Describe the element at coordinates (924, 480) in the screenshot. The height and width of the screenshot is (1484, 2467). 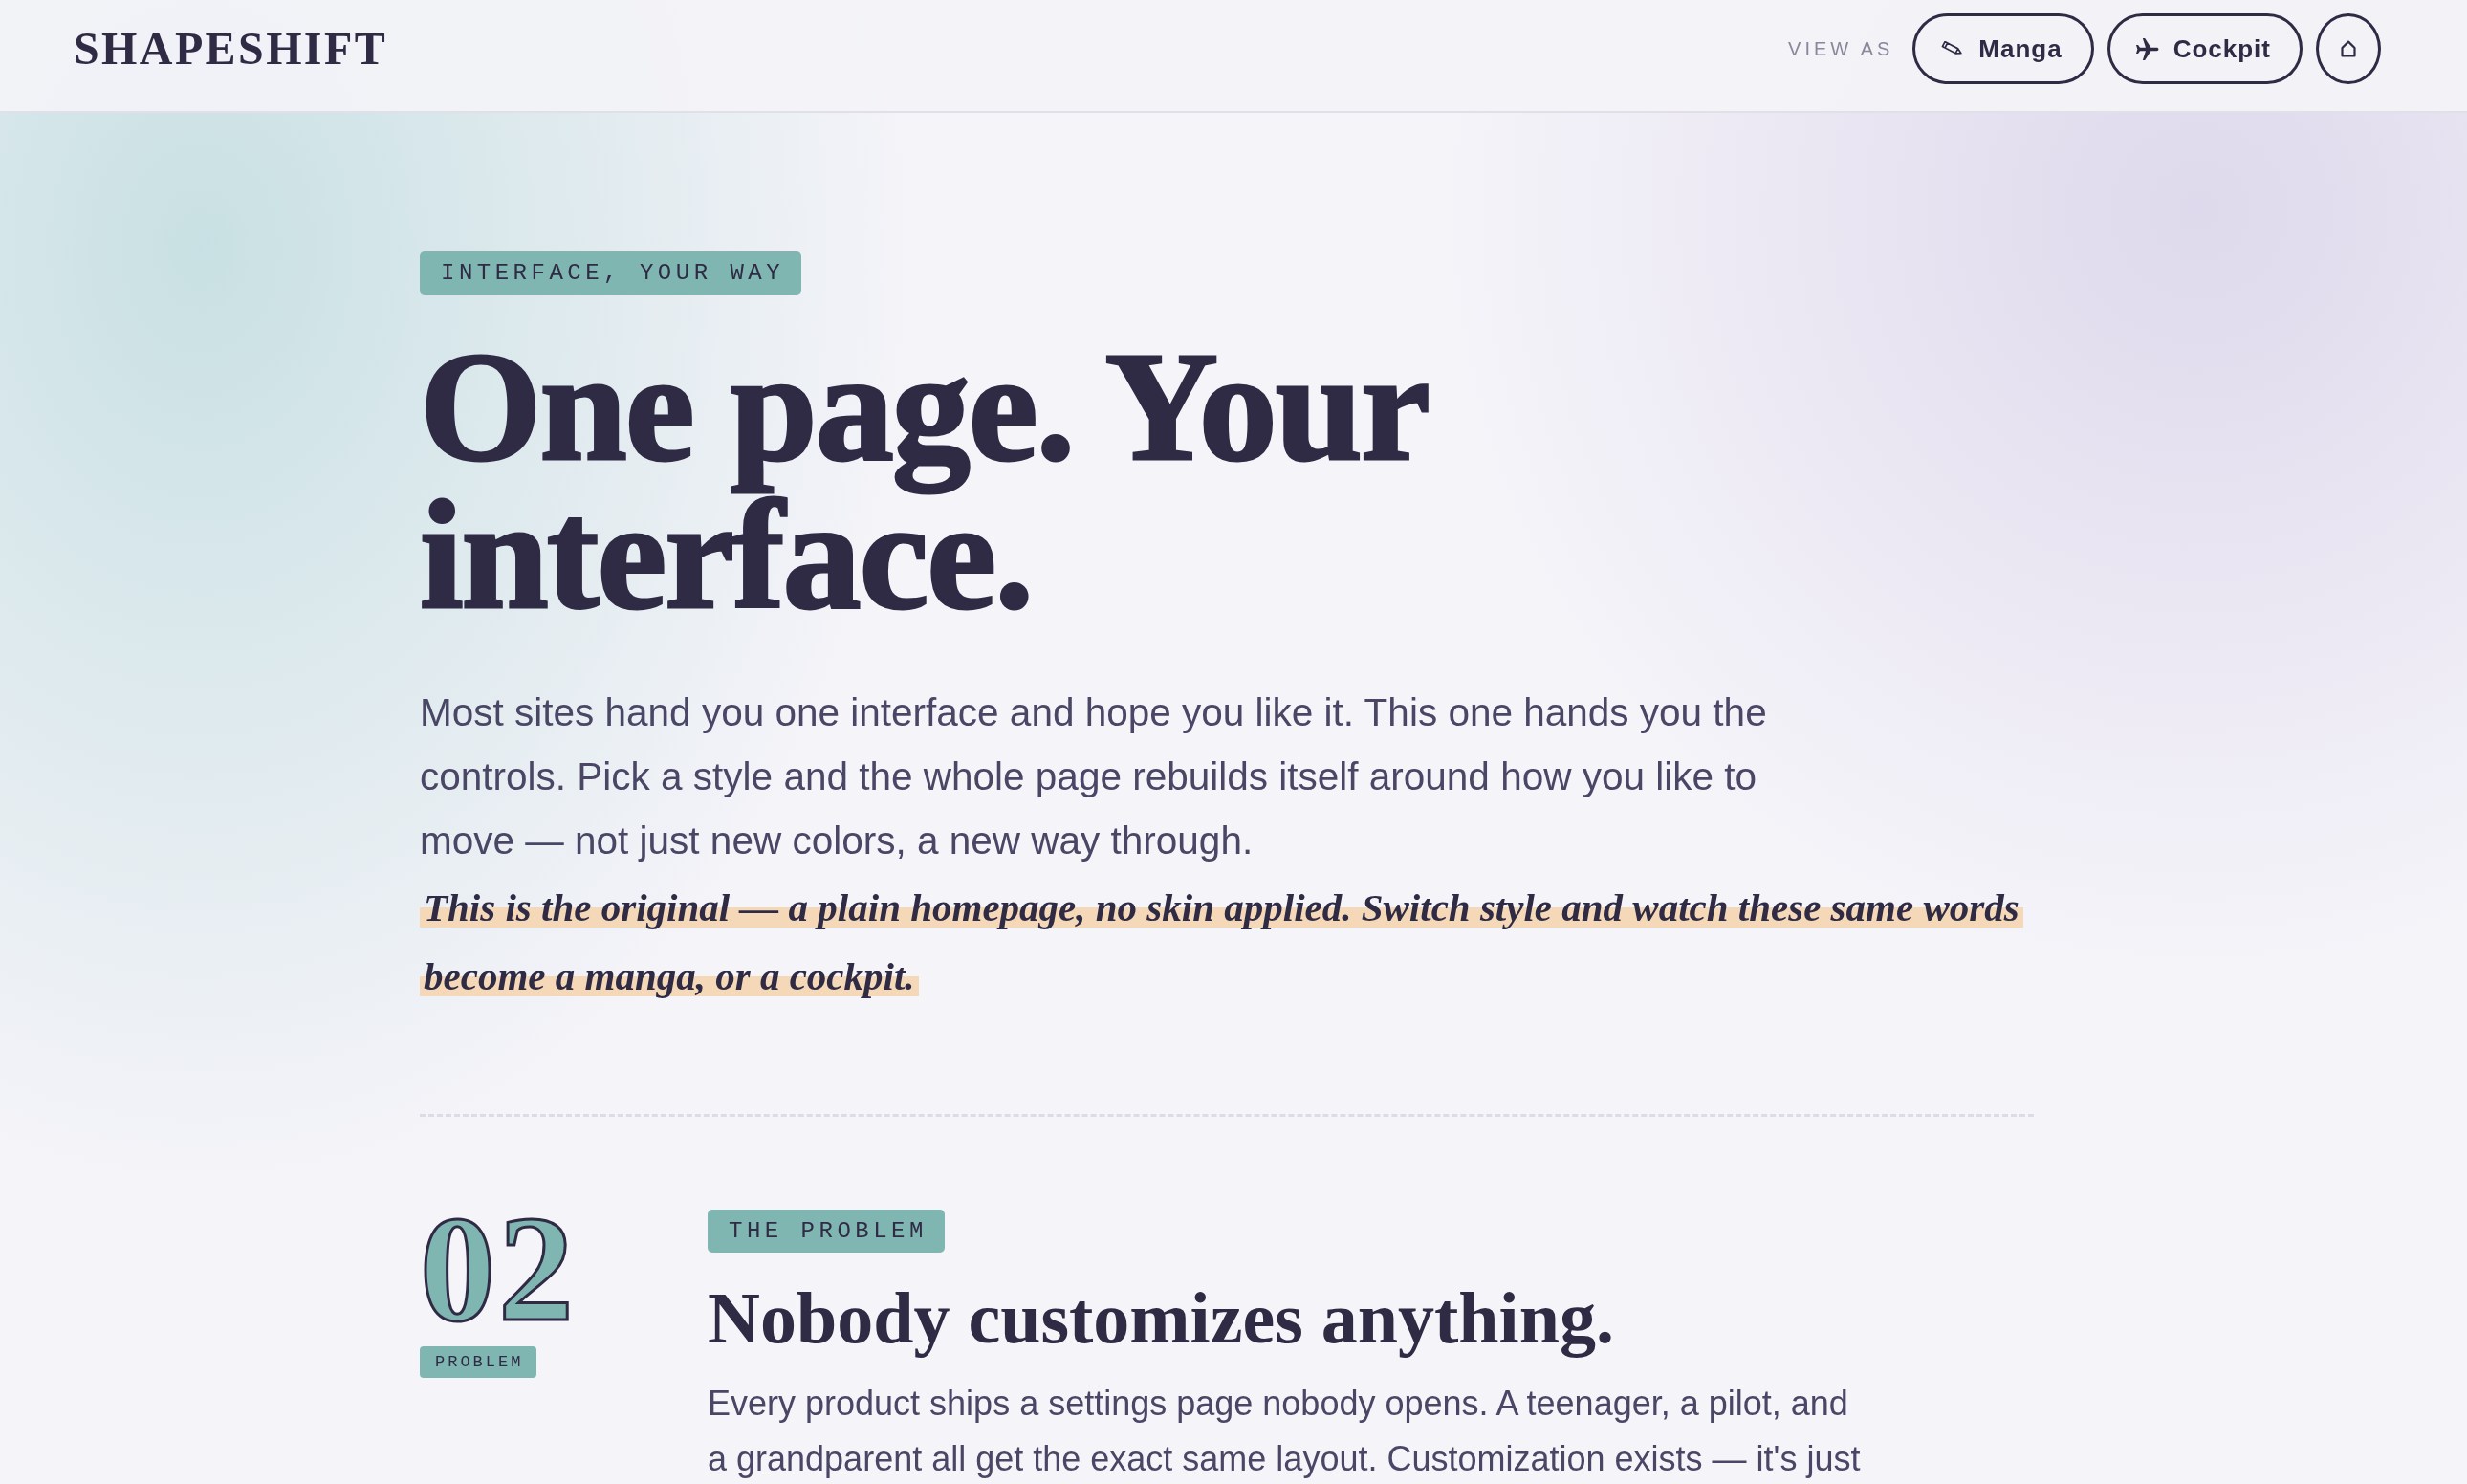
I see `hero-headline: One page. Your interface.` at that location.